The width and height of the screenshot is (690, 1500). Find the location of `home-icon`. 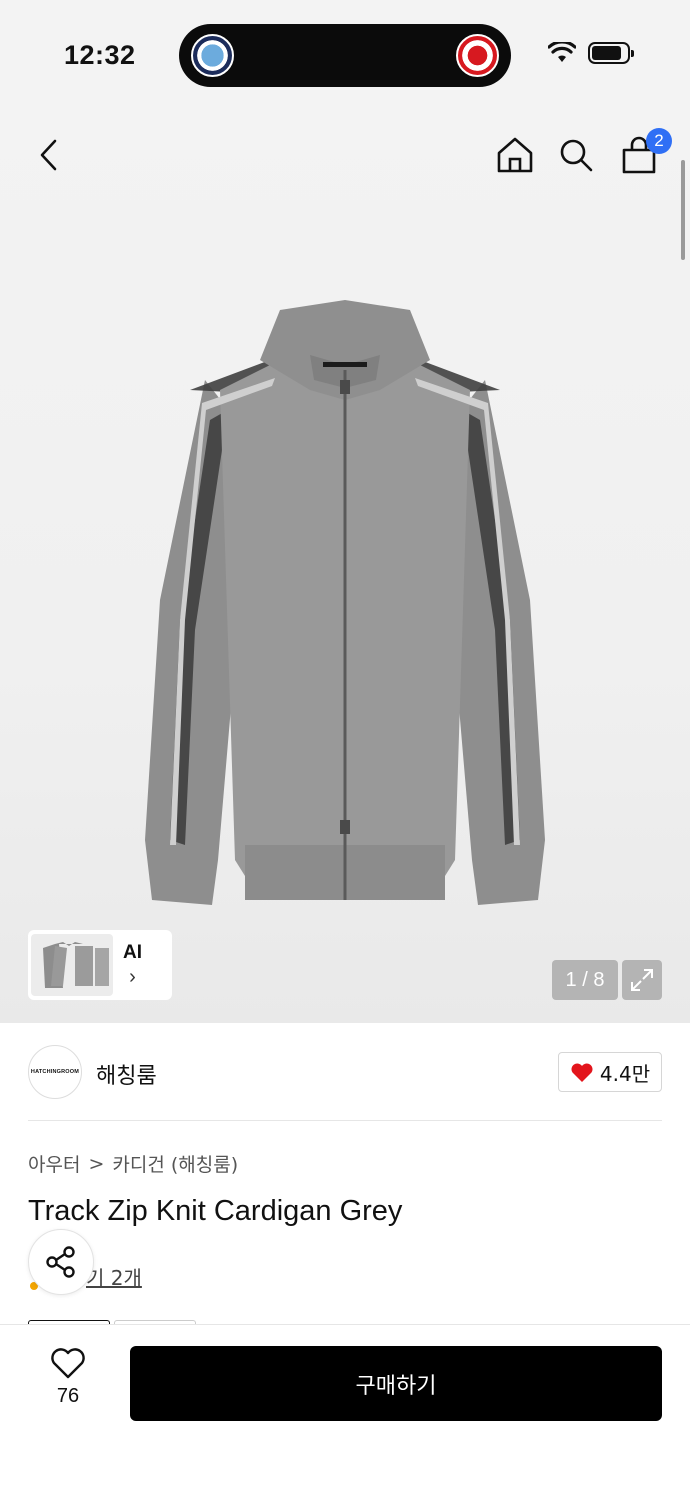

home-icon is located at coordinates (515, 155).